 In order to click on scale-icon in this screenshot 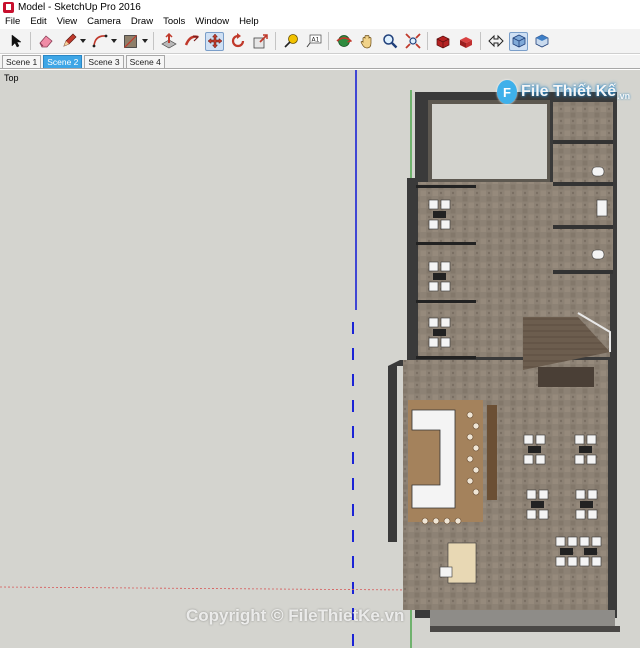, I will do `click(260, 41)`.